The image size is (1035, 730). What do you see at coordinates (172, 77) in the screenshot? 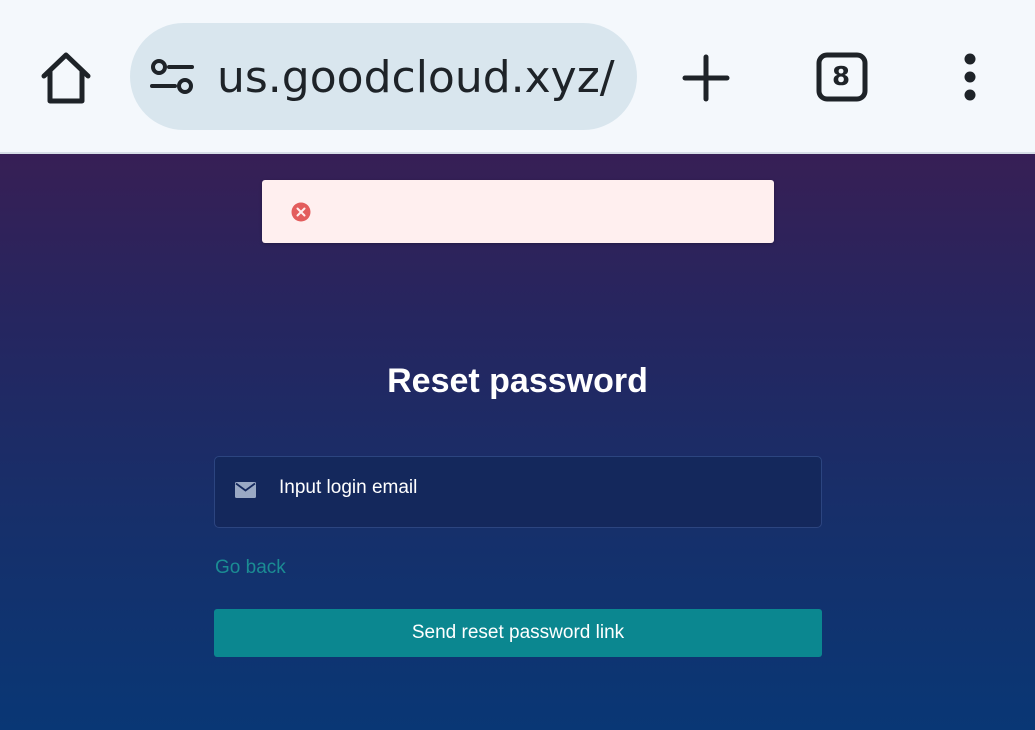
I see `tune-icon` at bounding box center [172, 77].